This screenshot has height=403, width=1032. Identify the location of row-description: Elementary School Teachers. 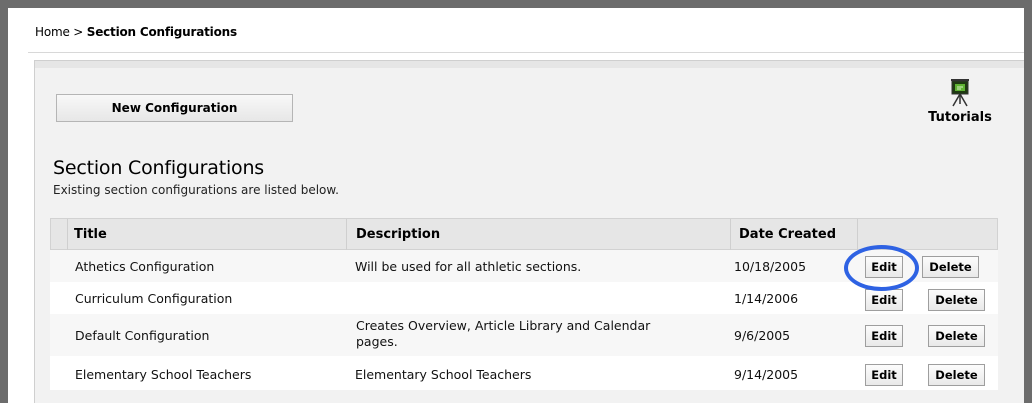
(443, 374).